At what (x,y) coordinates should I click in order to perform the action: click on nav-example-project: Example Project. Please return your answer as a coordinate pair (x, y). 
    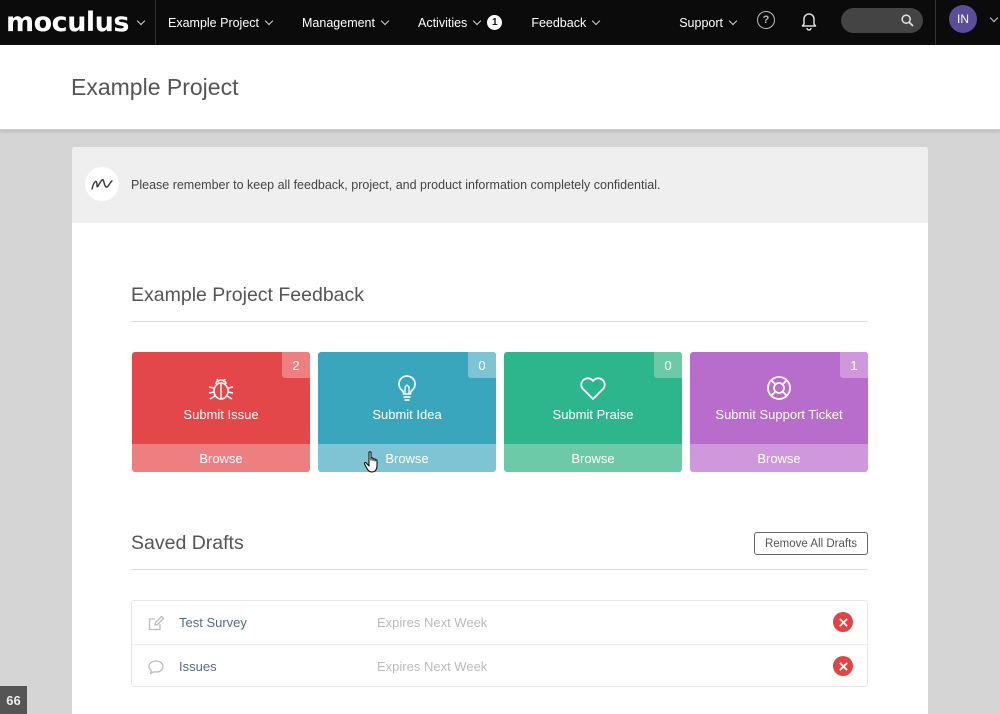
    Looking at the image, I should click on (221, 22).